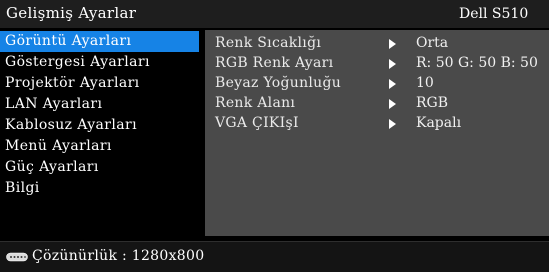 This screenshot has width=549, height=272. What do you see at coordinates (377, 83) in the screenshot?
I see `setting-row-white-intensity: Beyaz Yoğunluğu 10` at bounding box center [377, 83].